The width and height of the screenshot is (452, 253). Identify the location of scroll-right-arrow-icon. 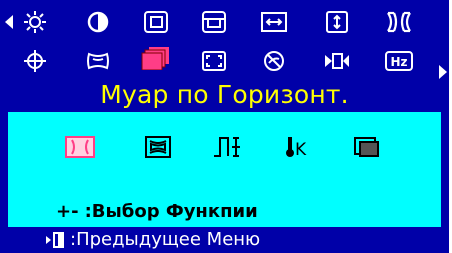
(443, 72).